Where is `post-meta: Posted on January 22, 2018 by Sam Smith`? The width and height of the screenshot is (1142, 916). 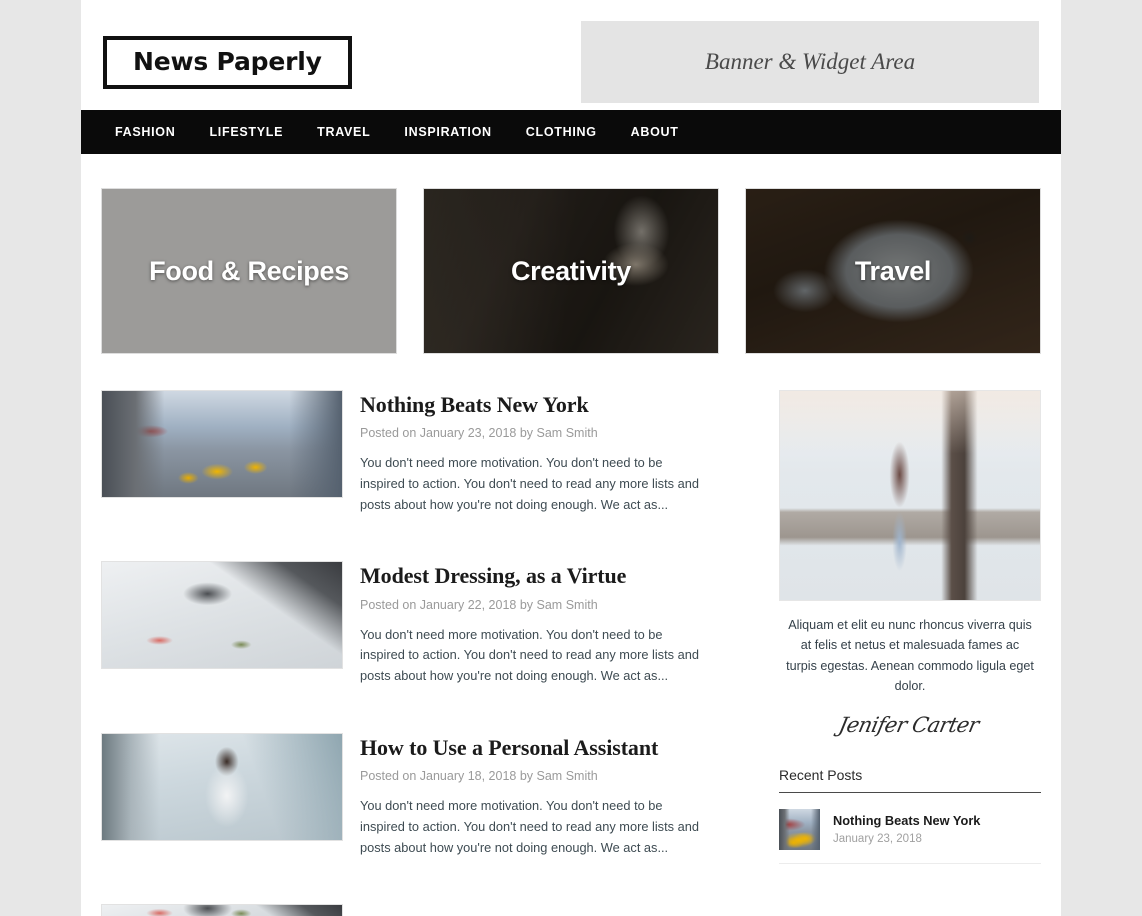 post-meta: Posted on January 22, 2018 by Sam Smith is located at coordinates (479, 604).